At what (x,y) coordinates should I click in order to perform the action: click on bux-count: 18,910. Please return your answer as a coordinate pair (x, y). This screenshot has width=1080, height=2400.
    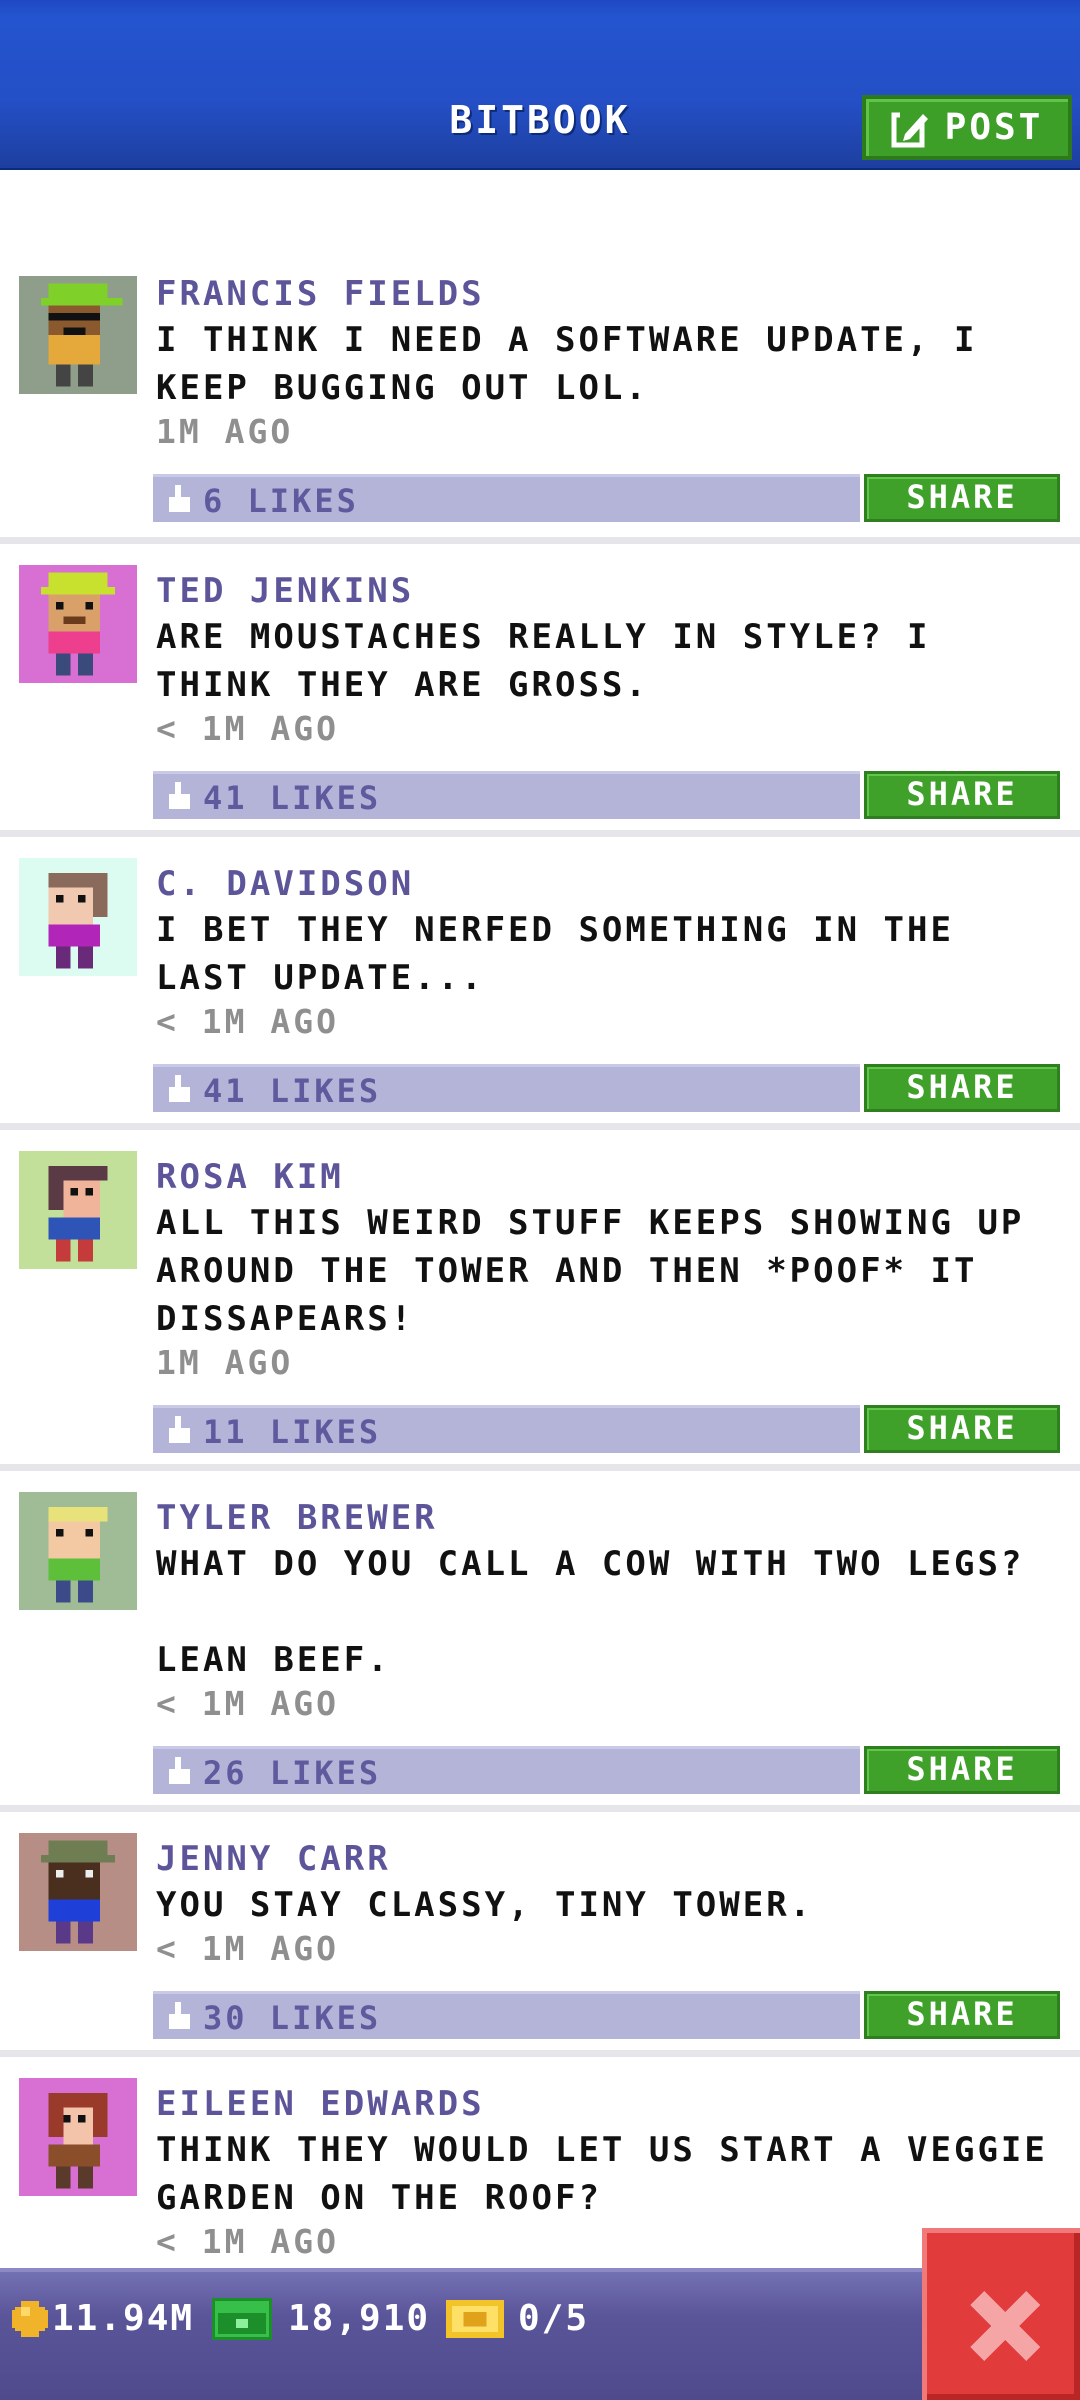
    Looking at the image, I should click on (359, 2318).